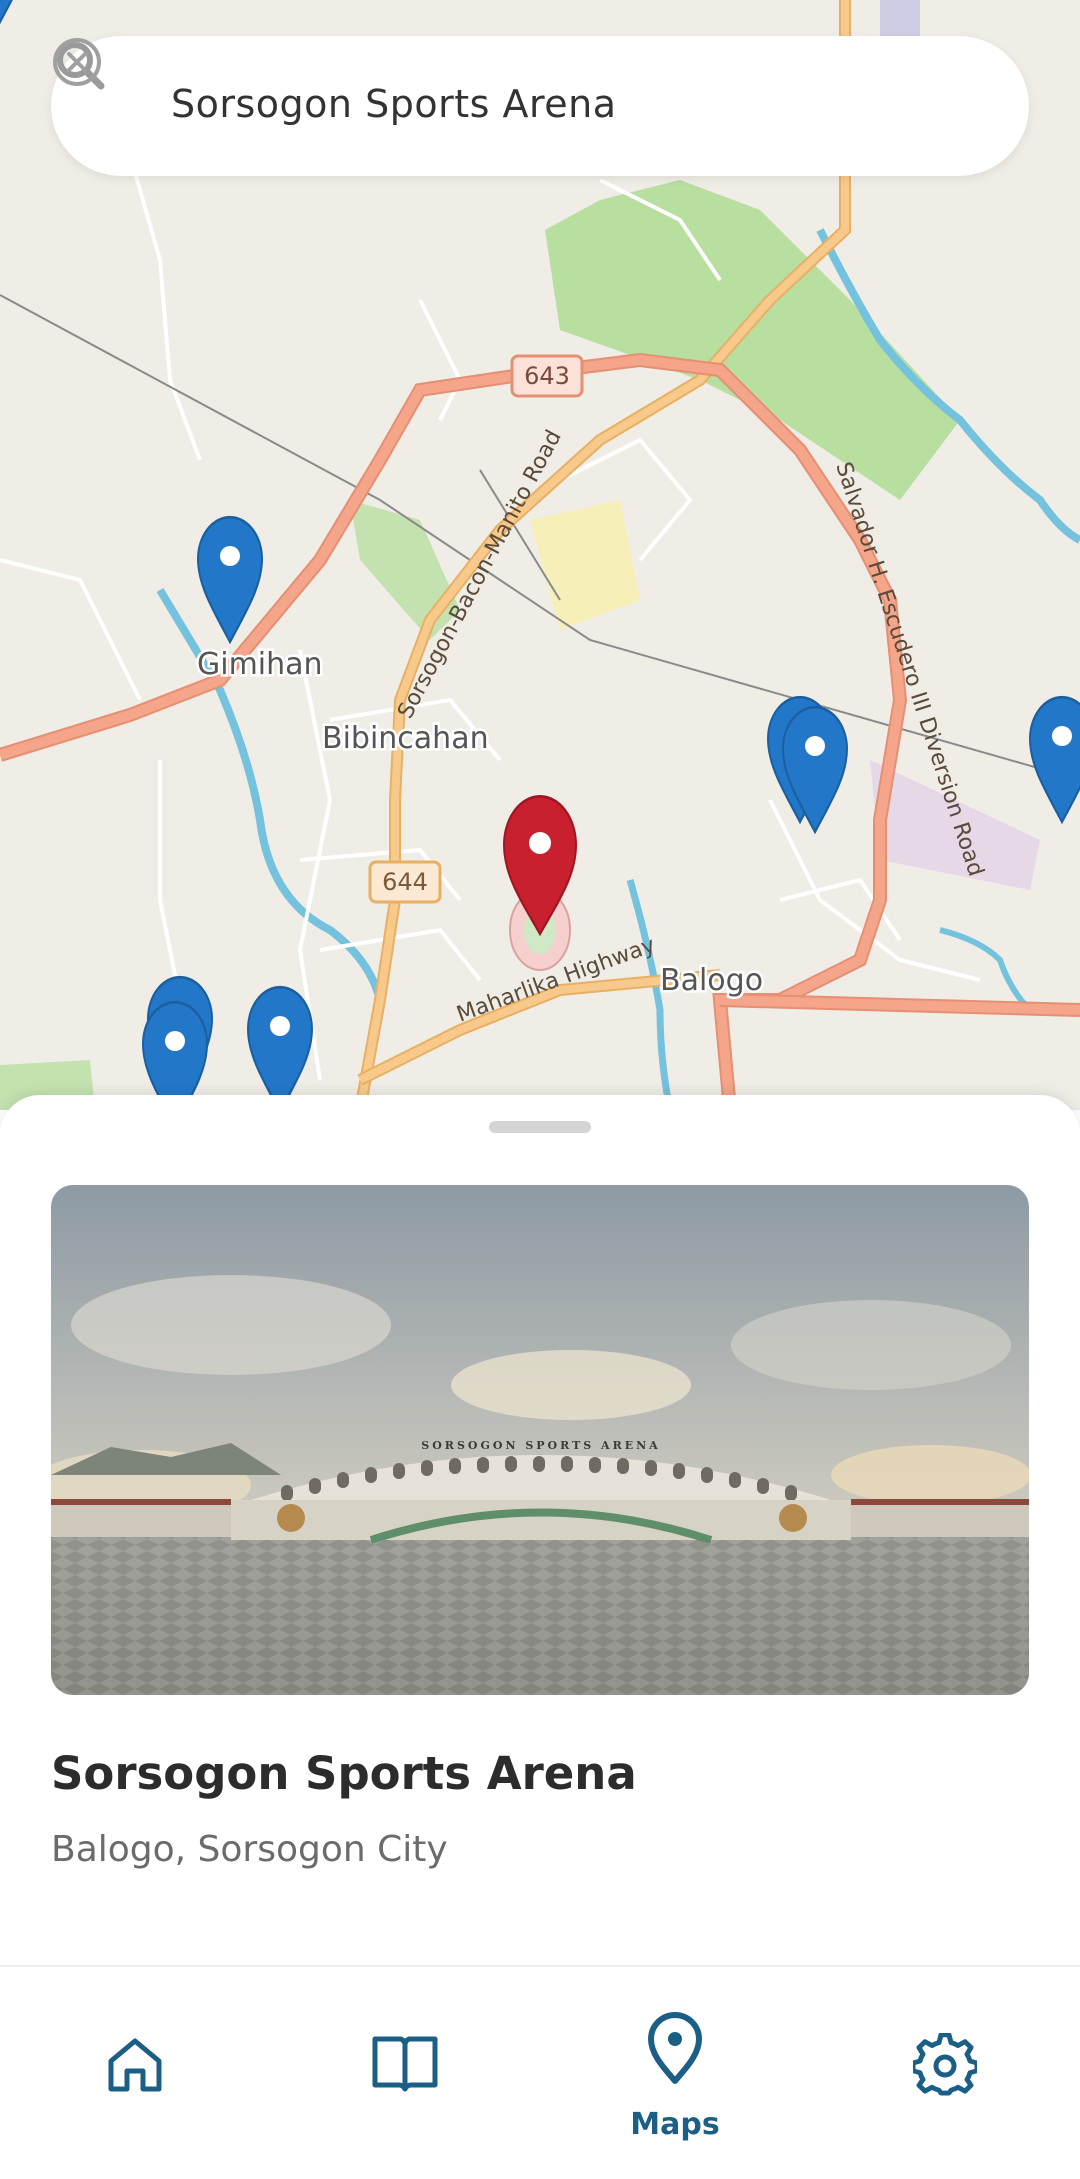 The width and height of the screenshot is (1080, 2179). I want to click on bottom-navigation: Maps, so click(540, 2072).